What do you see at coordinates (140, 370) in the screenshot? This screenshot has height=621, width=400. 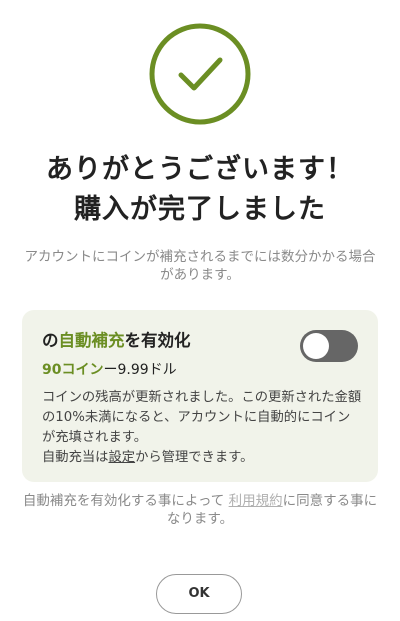 I see `price-amount: ー9.99ドル` at bounding box center [140, 370].